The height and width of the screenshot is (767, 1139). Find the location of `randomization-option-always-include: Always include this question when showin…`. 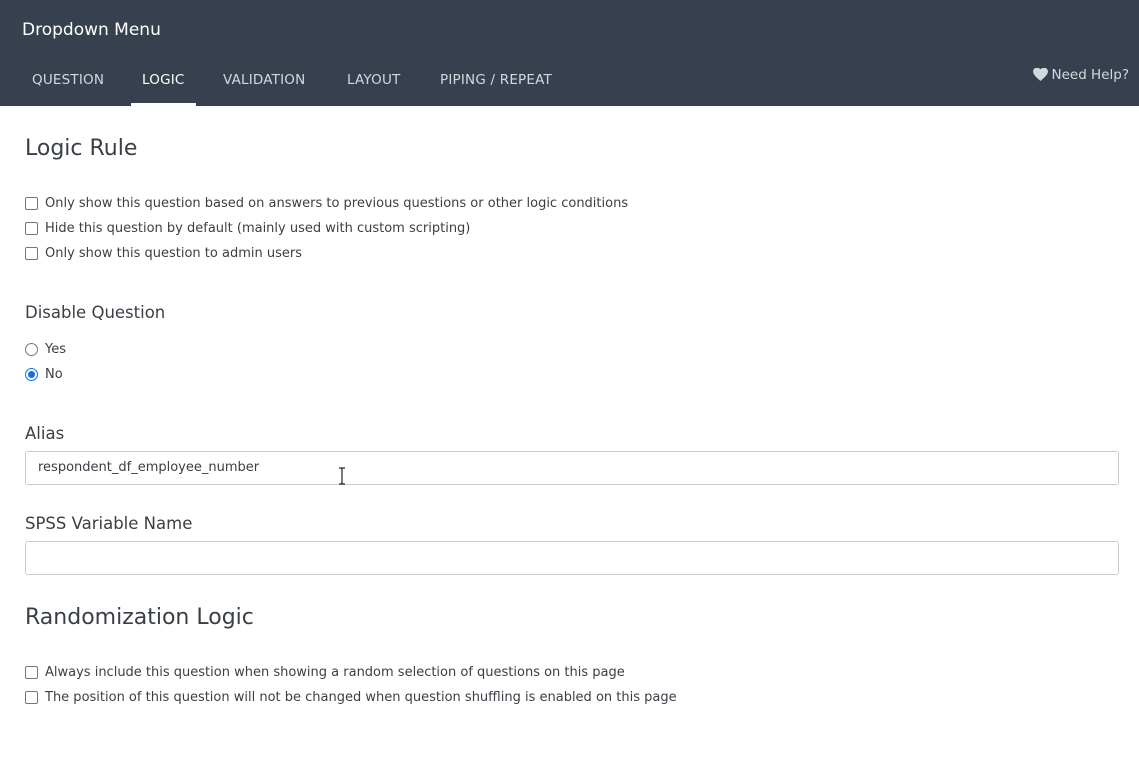

randomization-option-always-include: Always include this question when showin… is located at coordinates (325, 672).